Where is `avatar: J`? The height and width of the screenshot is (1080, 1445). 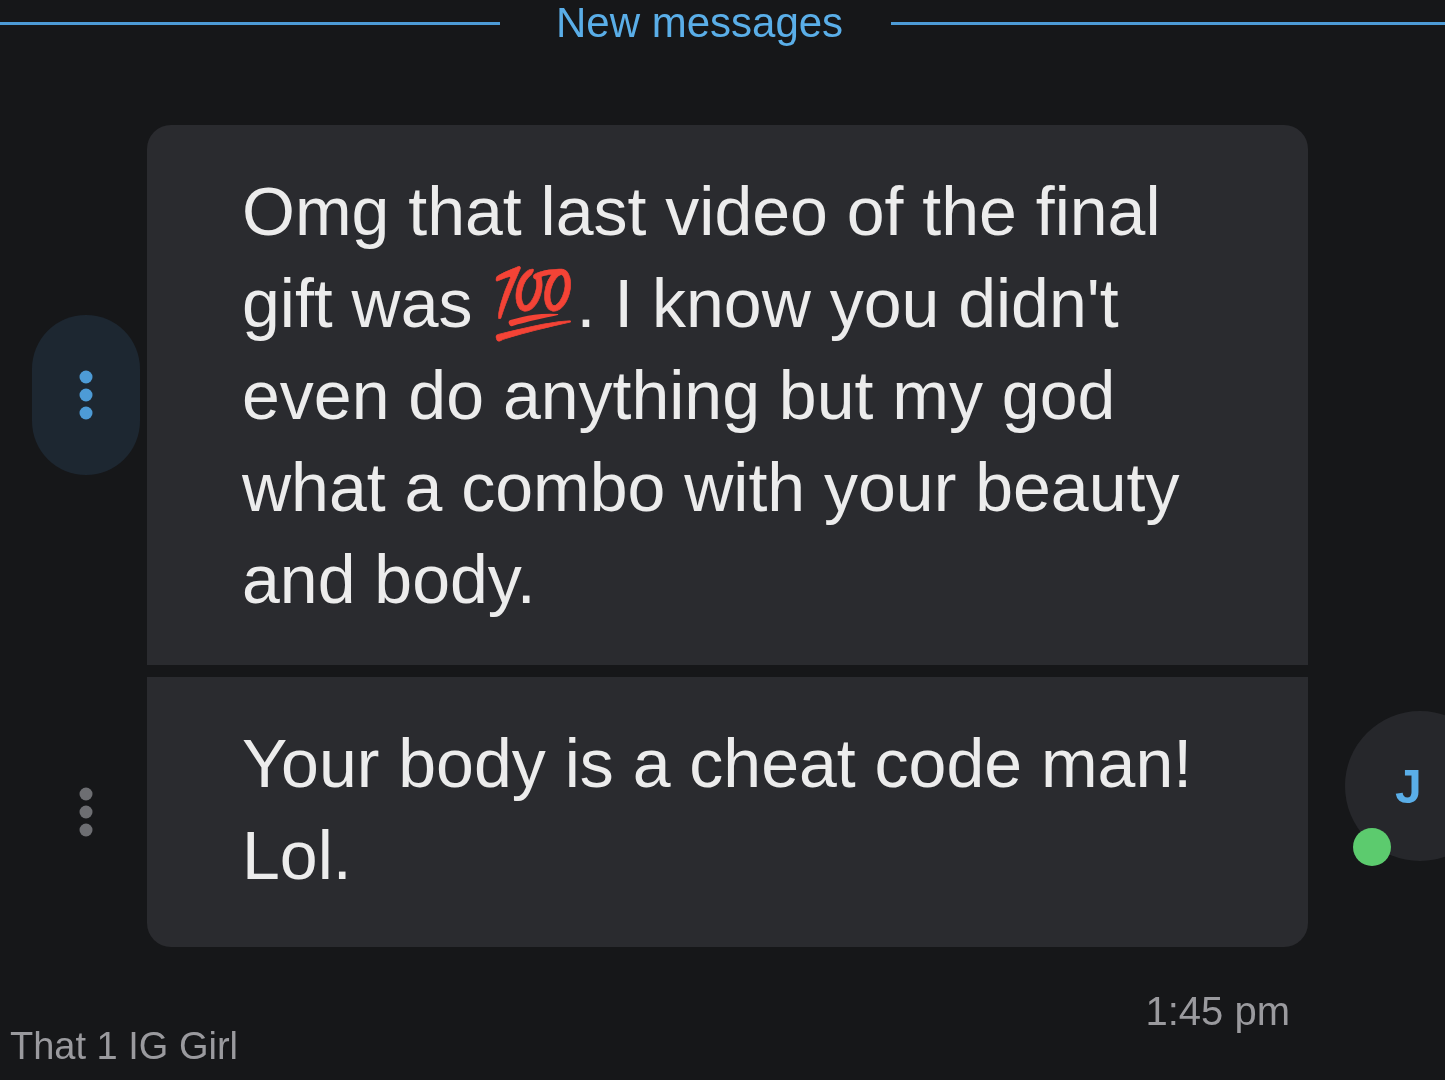 avatar: J is located at coordinates (1395, 786).